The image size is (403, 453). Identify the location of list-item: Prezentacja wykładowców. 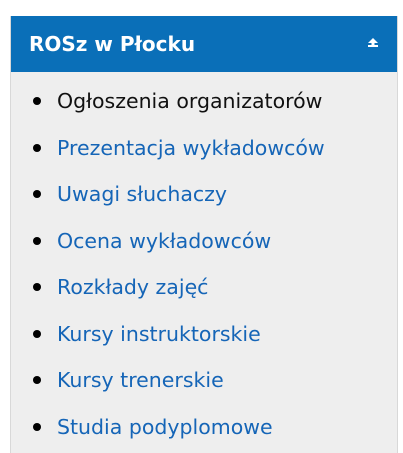
(204, 148).